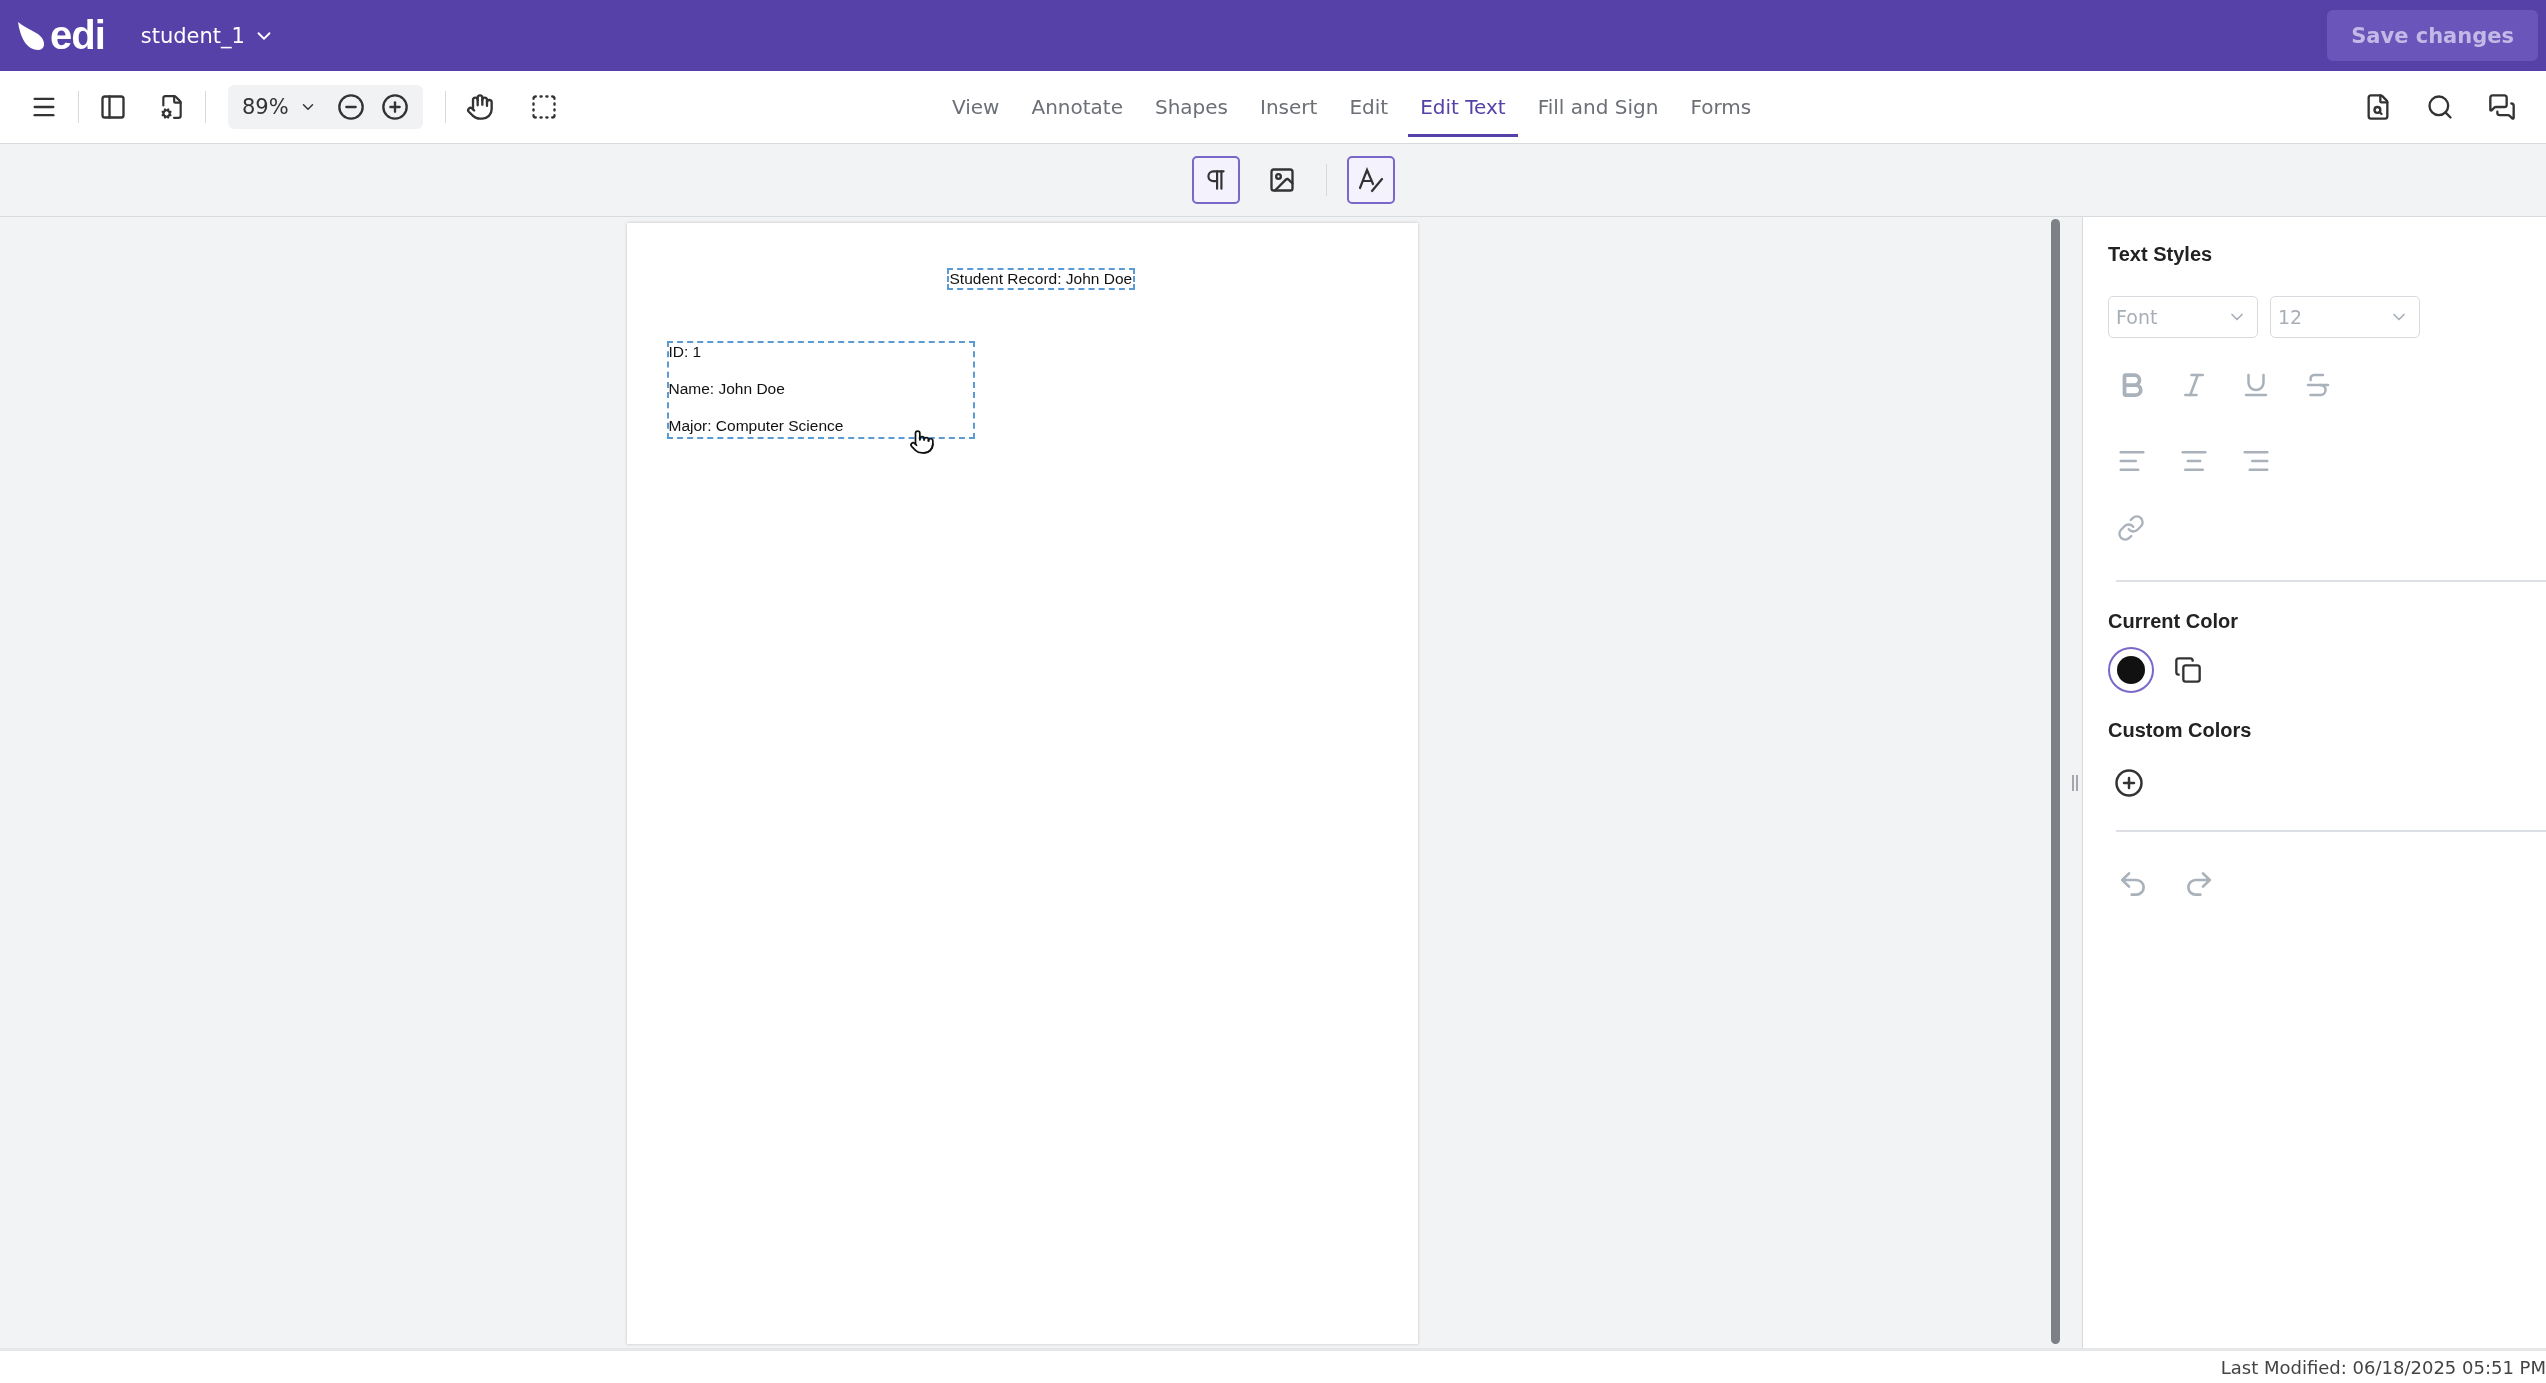 Image resolution: width=2546 pixels, height=1383 pixels. Describe the element at coordinates (1215, 180) in the screenshot. I see `paragraph-tool-button` at that location.